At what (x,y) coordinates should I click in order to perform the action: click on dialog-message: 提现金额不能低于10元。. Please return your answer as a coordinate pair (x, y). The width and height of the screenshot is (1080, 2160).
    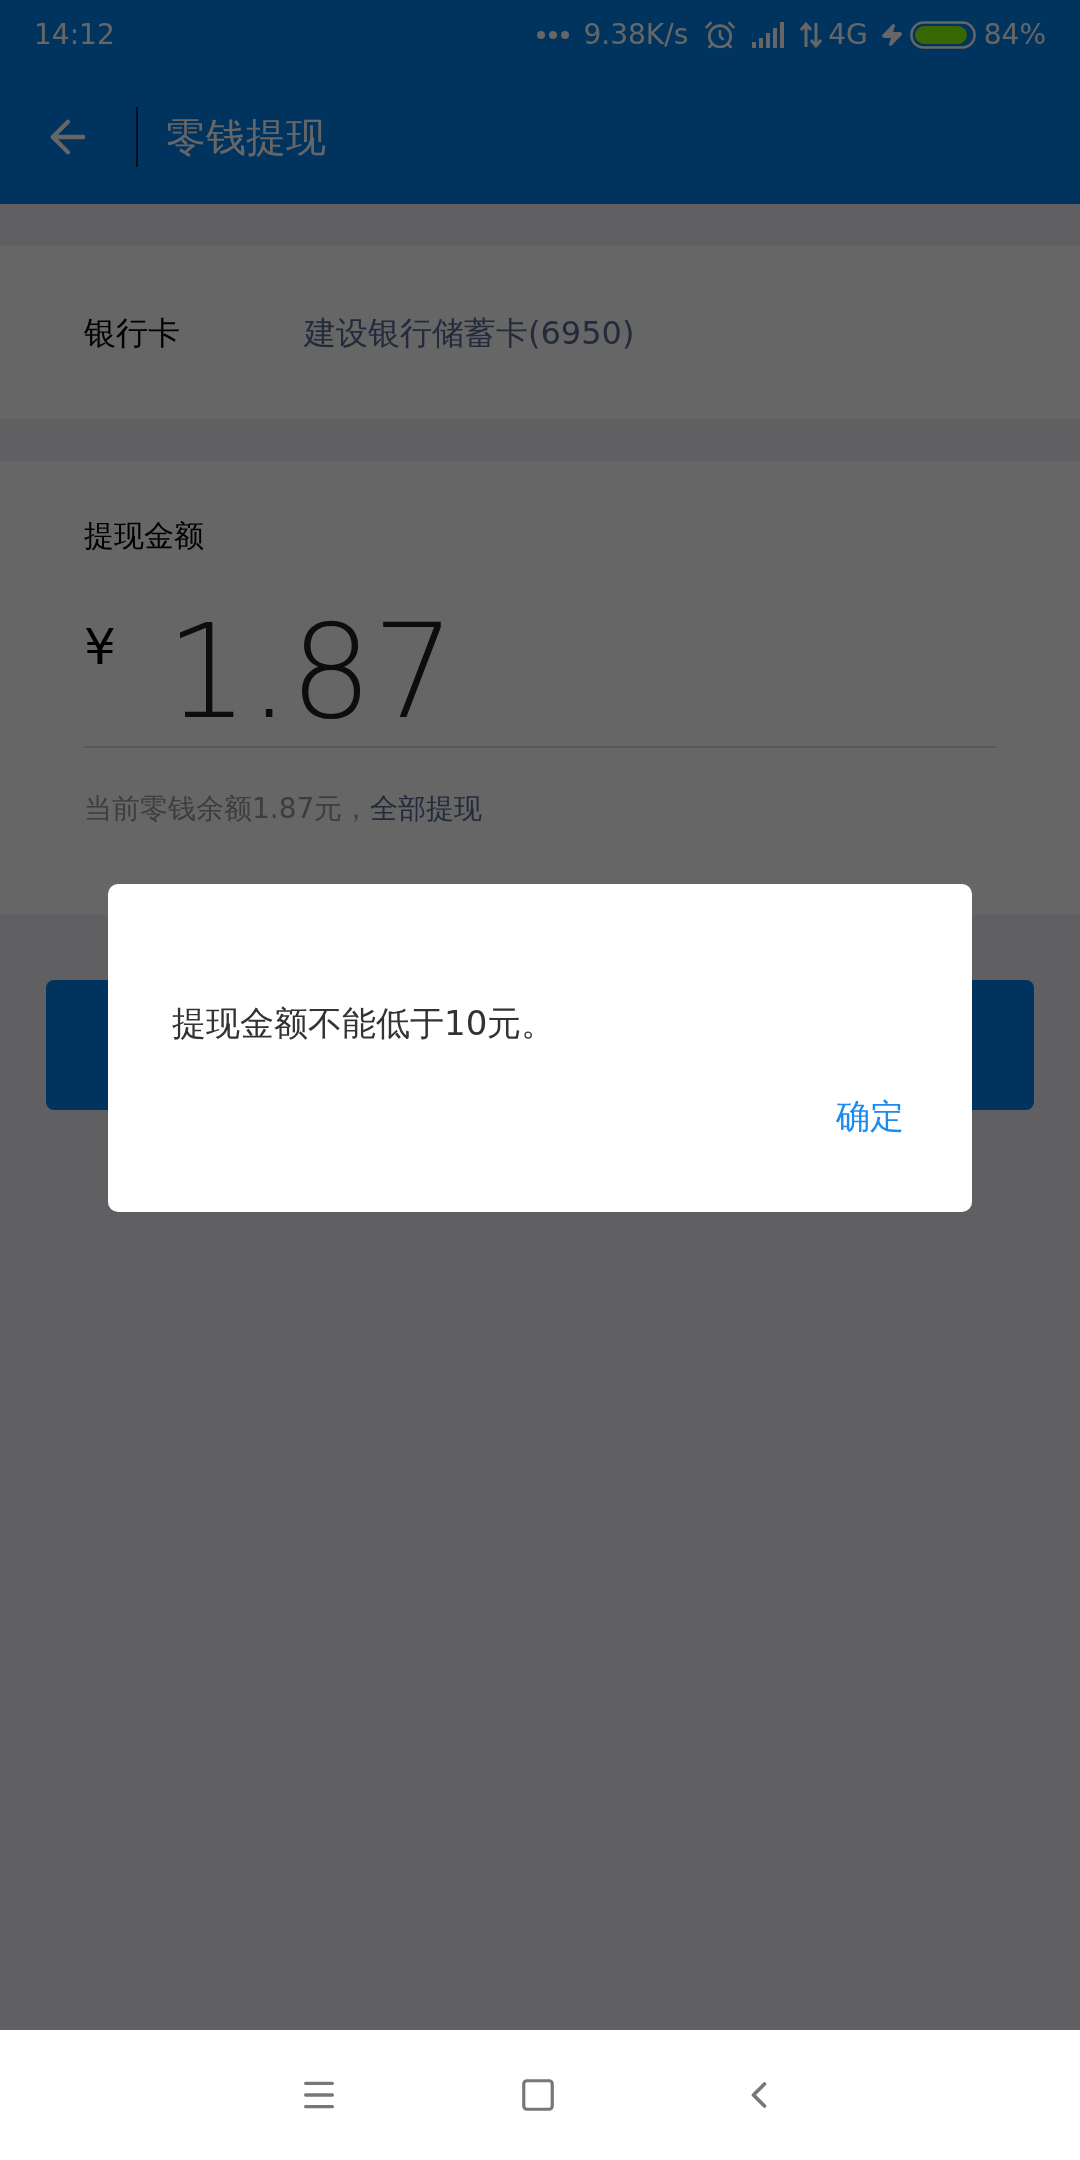
    Looking at the image, I should click on (364, 1023).